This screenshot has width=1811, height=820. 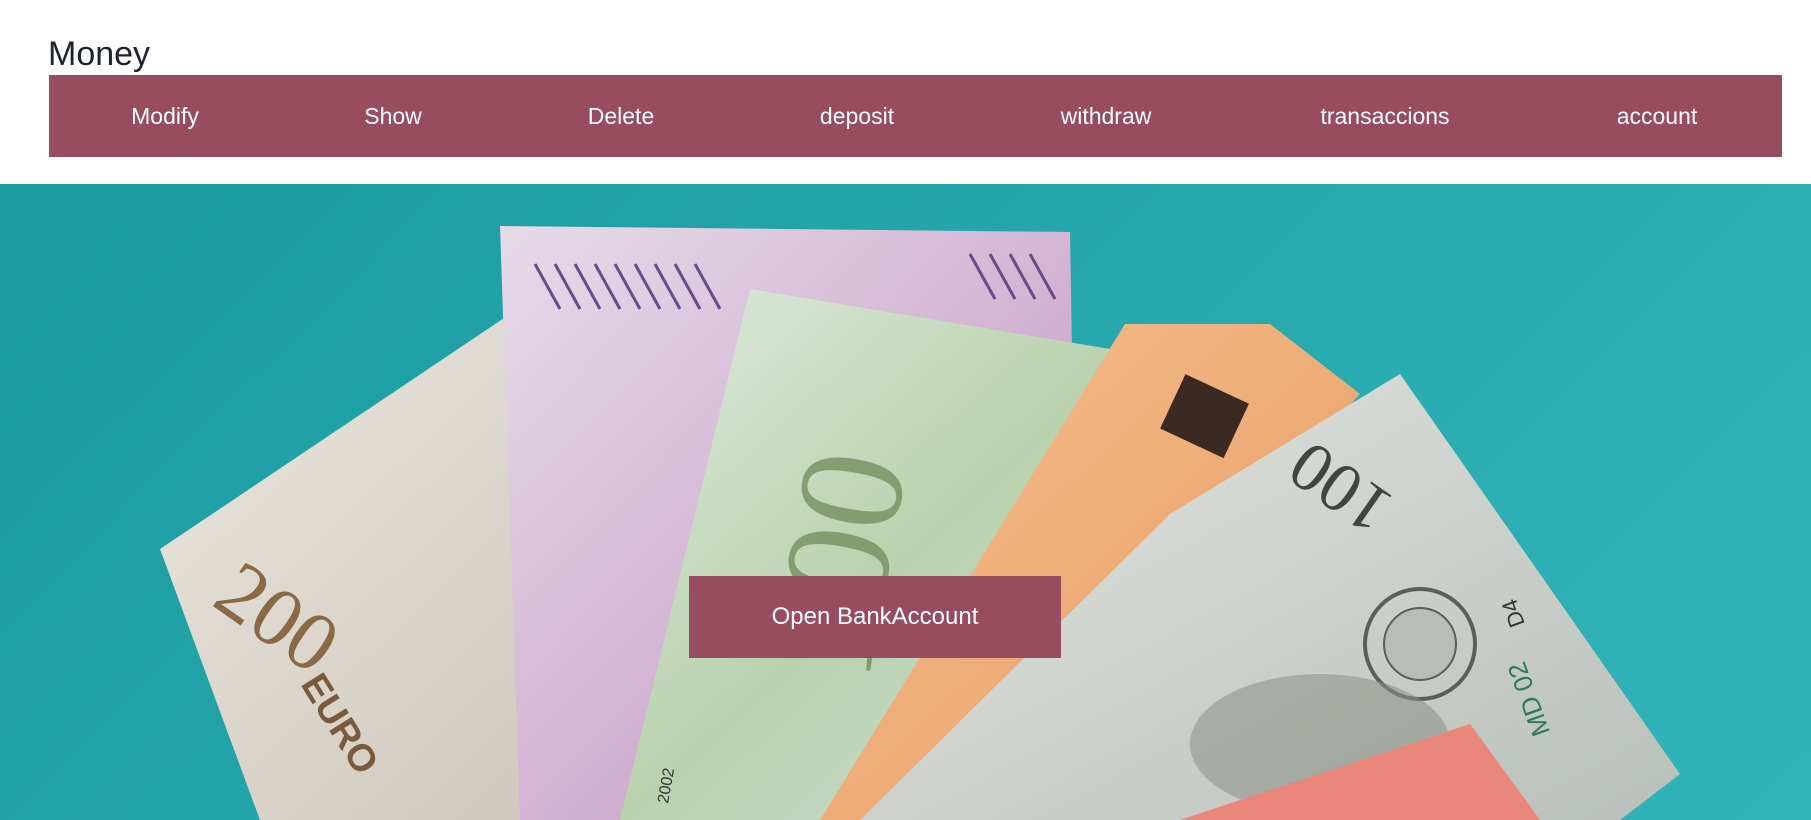 What do you see at coordinates (875, 617) in the screenshot?
I see `open-bank-account-button: Open BankAccount` at bounding box center [875, 617].